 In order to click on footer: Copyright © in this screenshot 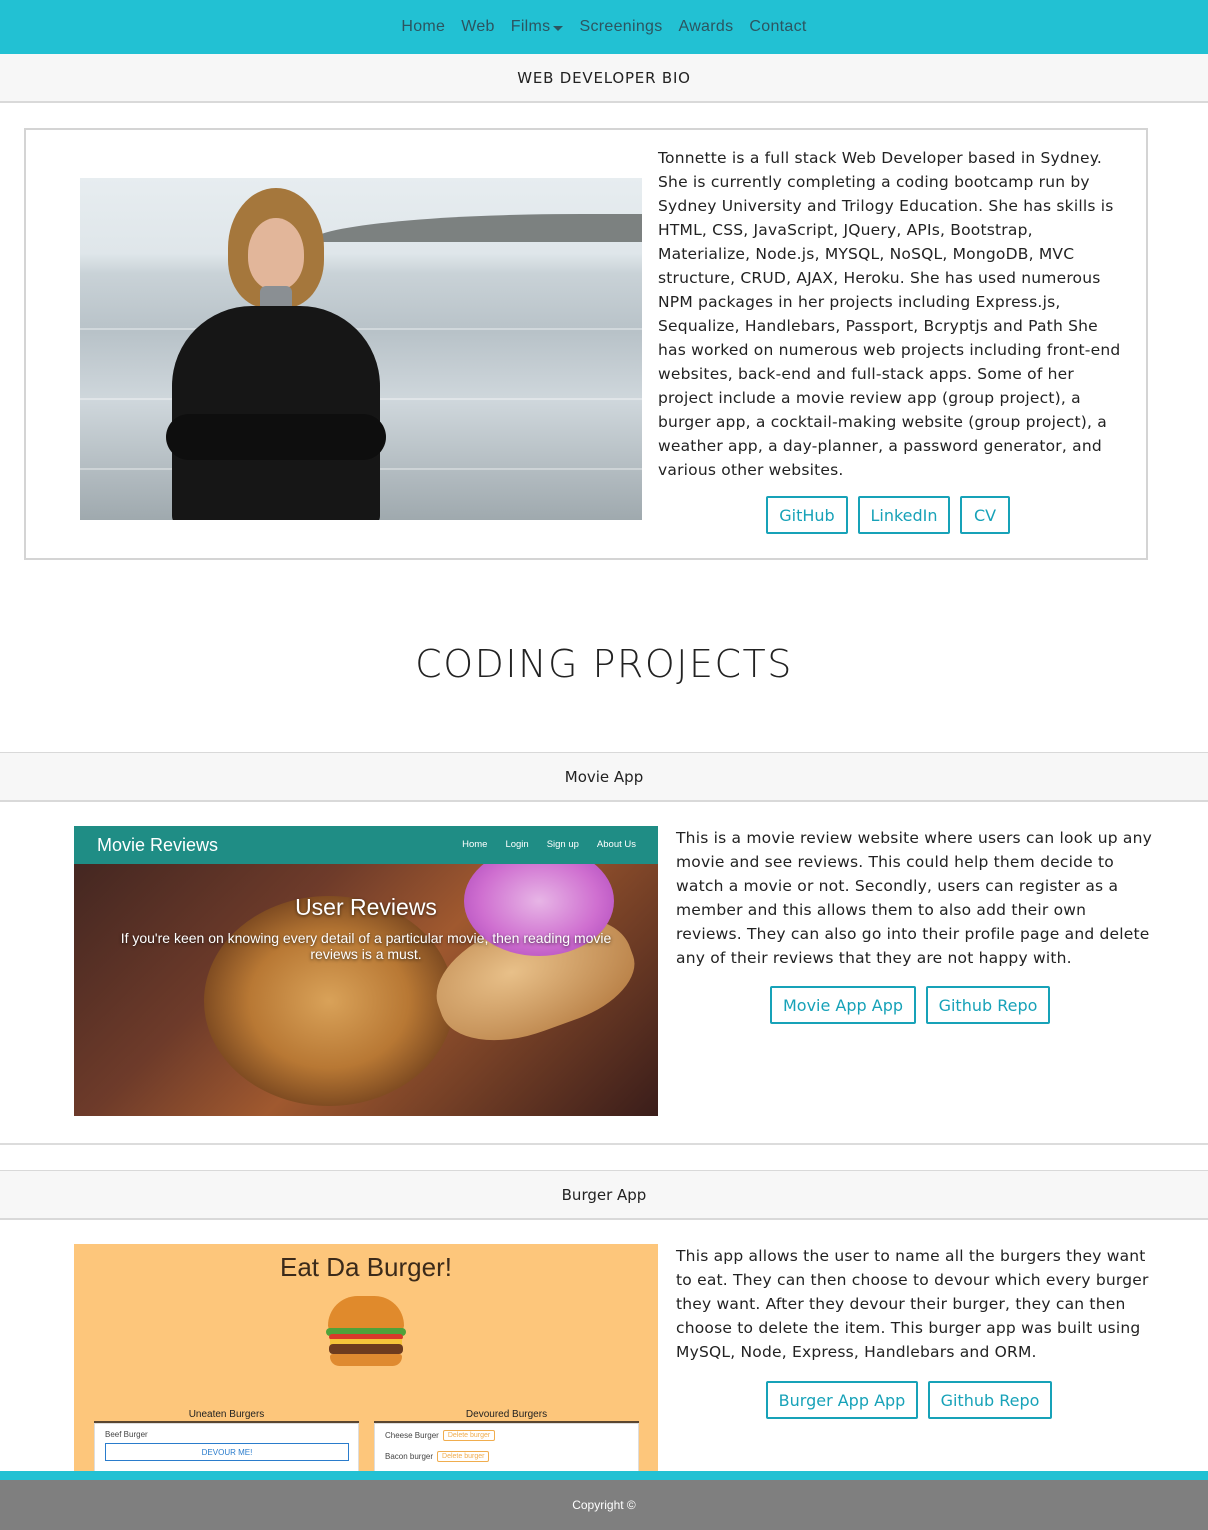, I will do `click(604, 1505)`.